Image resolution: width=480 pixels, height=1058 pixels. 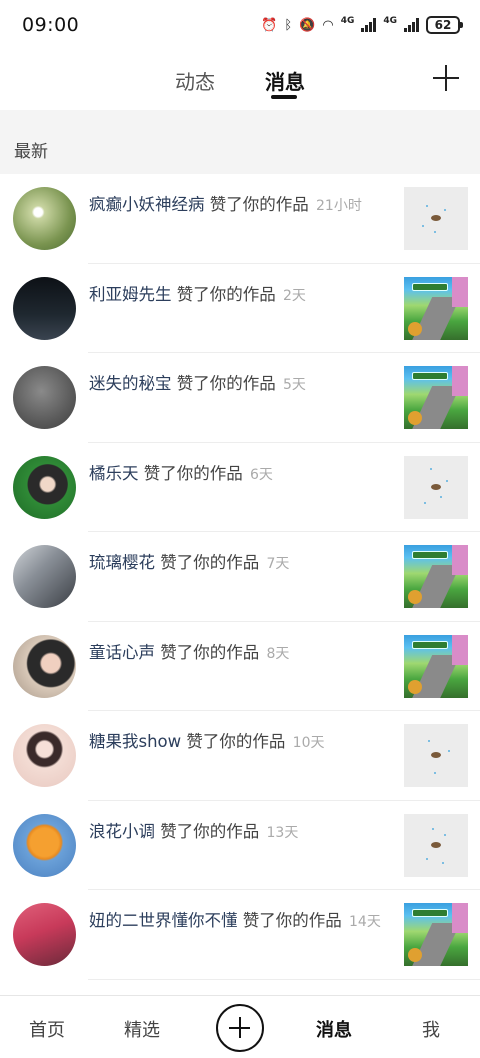 I want to click on create-post-icon, so click(x=240, y=1028).